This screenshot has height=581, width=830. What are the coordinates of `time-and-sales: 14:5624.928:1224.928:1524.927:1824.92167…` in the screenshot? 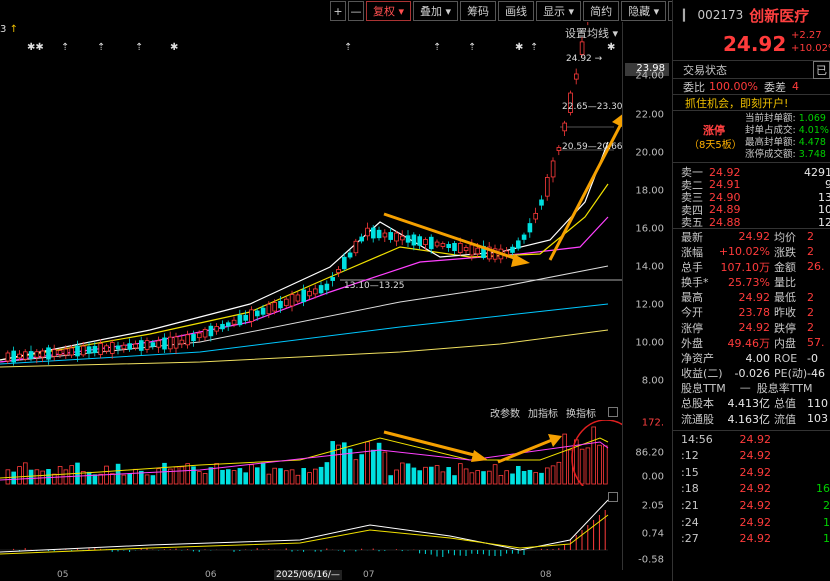 It's located at (751, 488).